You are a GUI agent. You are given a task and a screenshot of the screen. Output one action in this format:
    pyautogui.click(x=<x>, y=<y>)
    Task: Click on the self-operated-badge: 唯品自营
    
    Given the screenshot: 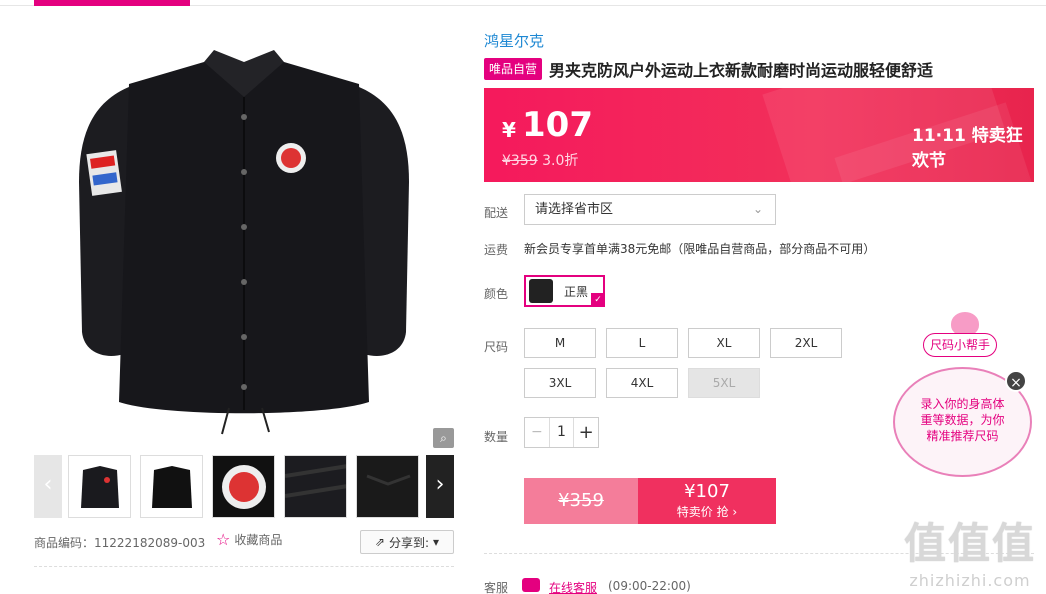 What is the action you would take?
    pyautogui.click(x=513, y=69)
    